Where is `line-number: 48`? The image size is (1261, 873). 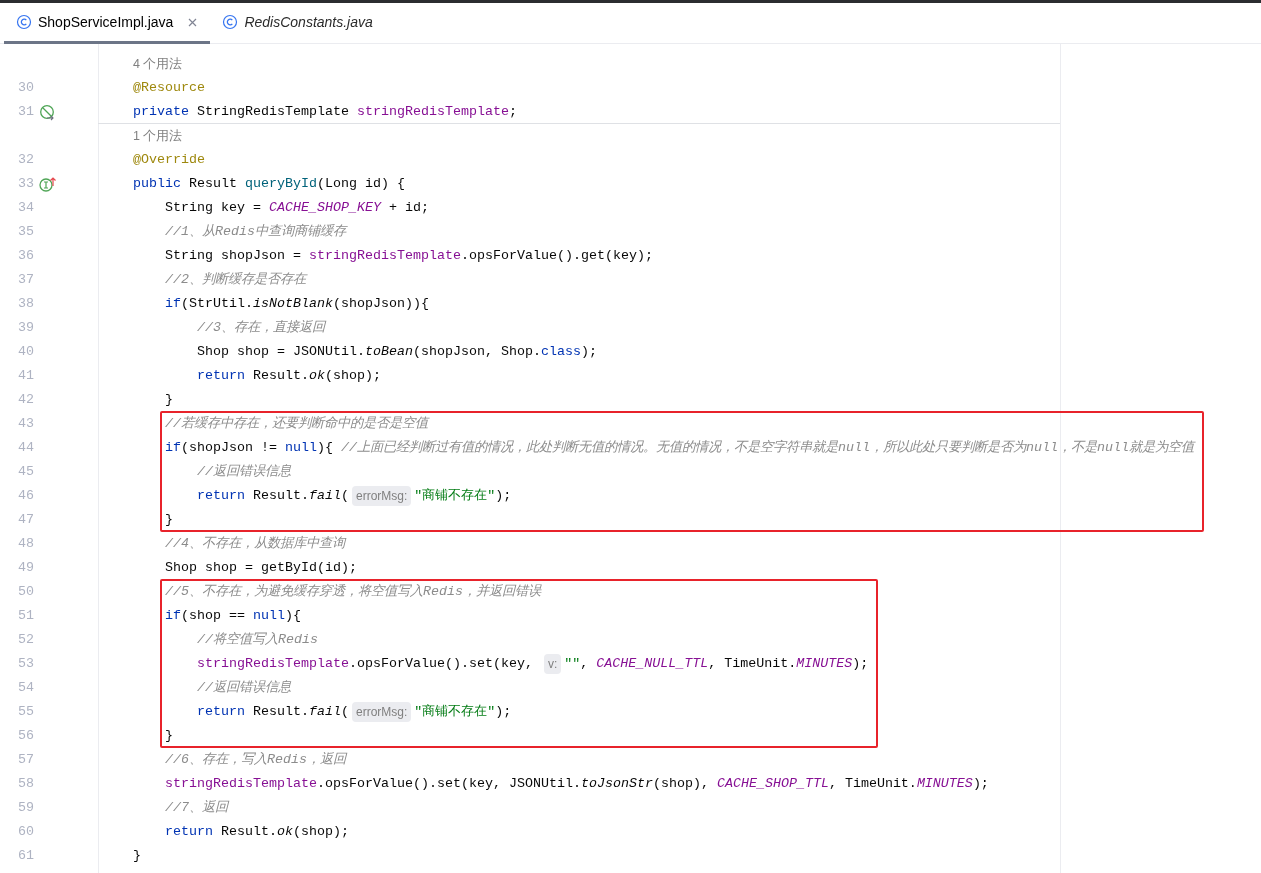
line-number: 48 is located at coordinates (25, 544).